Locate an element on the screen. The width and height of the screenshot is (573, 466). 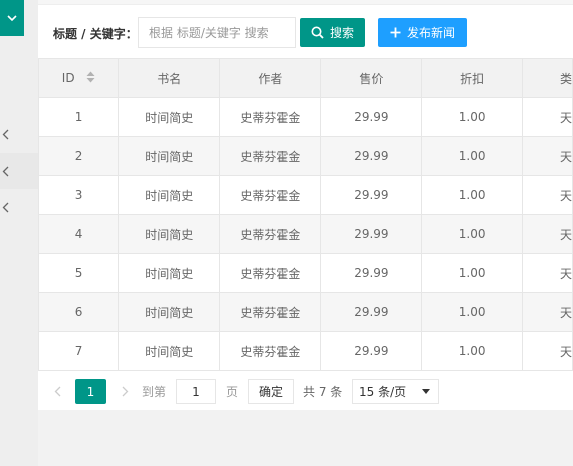
search-bar: 标题 / 关键字： 搜索 发布新闻 is located at coordinates (305, 33).